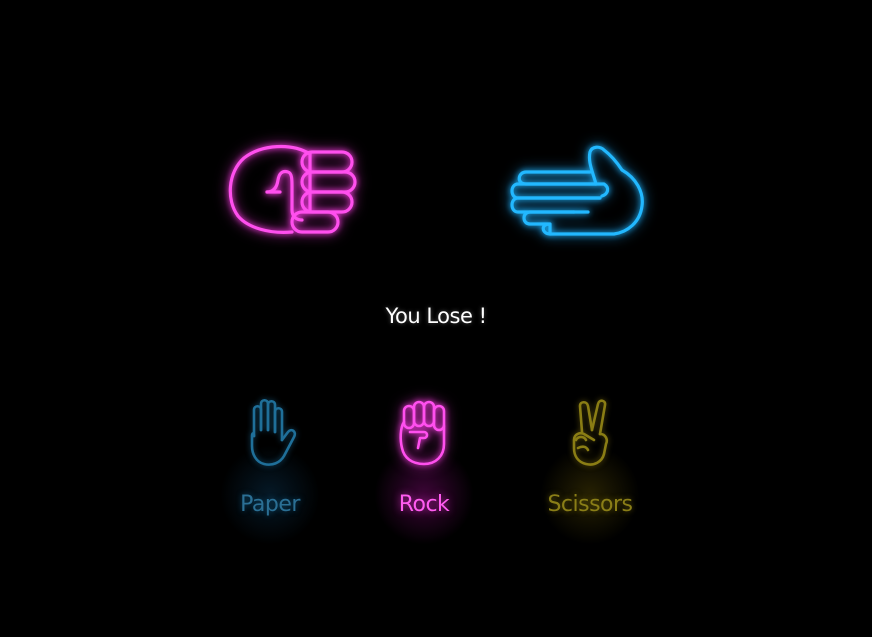 This screenshot has height=637, width=872. I want to click on paper-choice-label: Paper, so click(270, 504).